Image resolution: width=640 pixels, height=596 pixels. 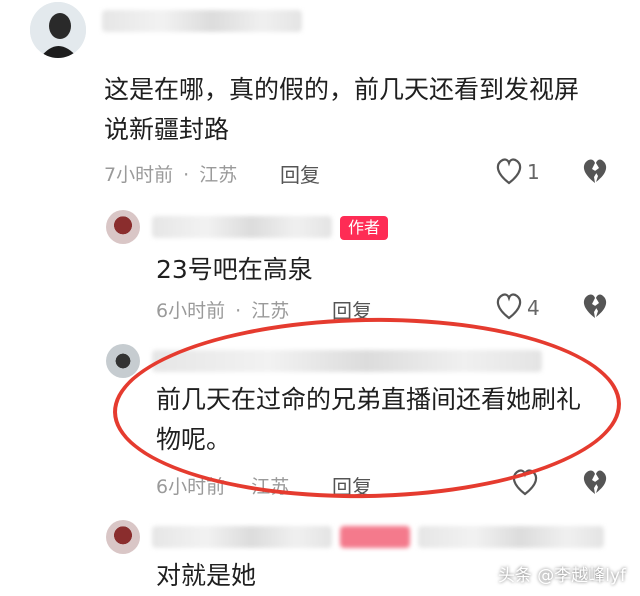 What do you see at coordinates (342, 89) in the screenshot?
I see `comment-text-line-1: 这是在哪，真的假的，前几天还看到发视屏` at bounding box center [342, 89].